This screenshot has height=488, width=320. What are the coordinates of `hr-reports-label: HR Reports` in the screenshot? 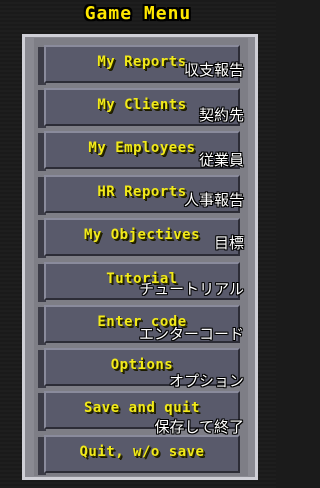 It's located at (142, 192).